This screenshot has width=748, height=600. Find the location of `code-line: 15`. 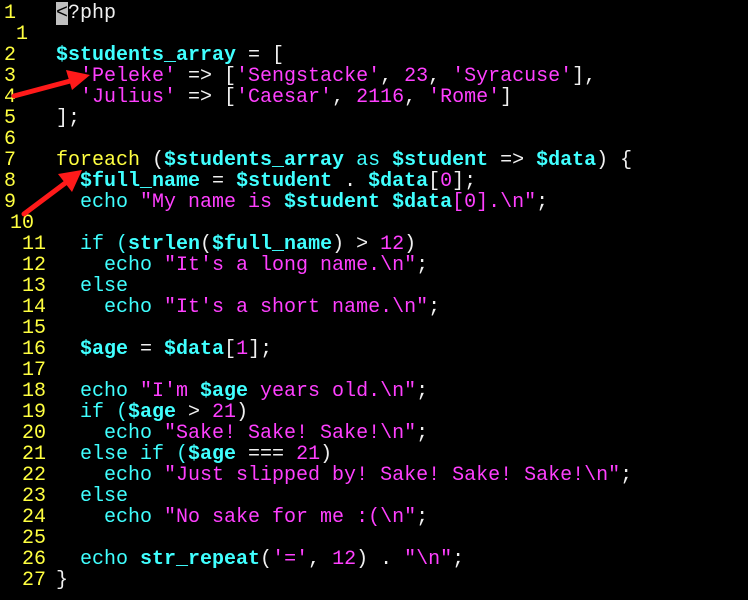

code-line: 15 is located at coordinates (374, 328).